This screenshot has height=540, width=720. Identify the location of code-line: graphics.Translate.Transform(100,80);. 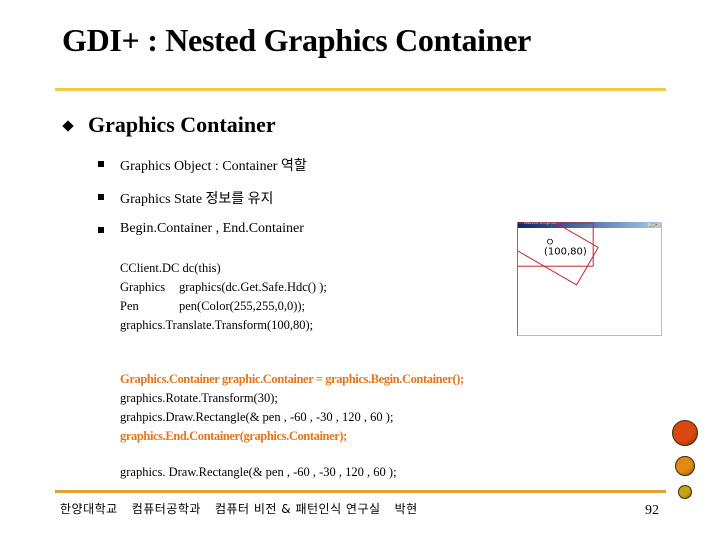
(223, 325).